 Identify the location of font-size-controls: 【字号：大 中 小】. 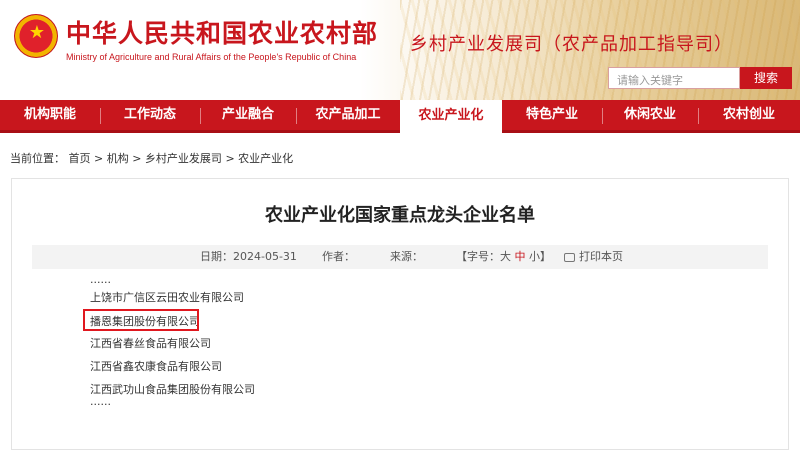
(503, 257).